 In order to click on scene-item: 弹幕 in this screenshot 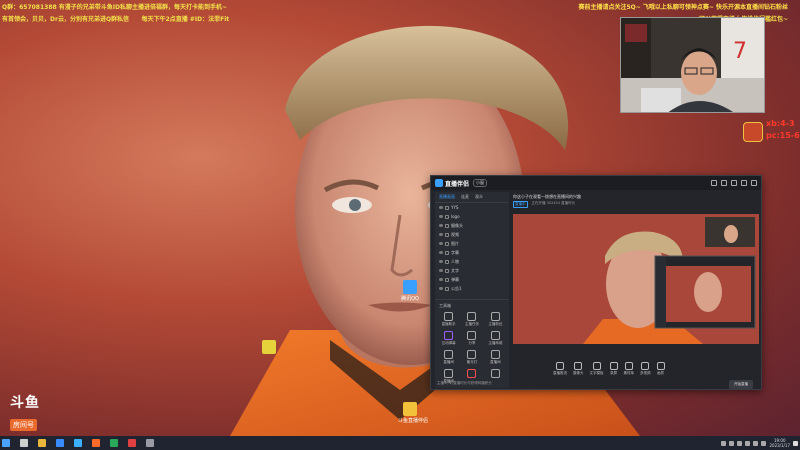, I will do `click(472, 279)`.